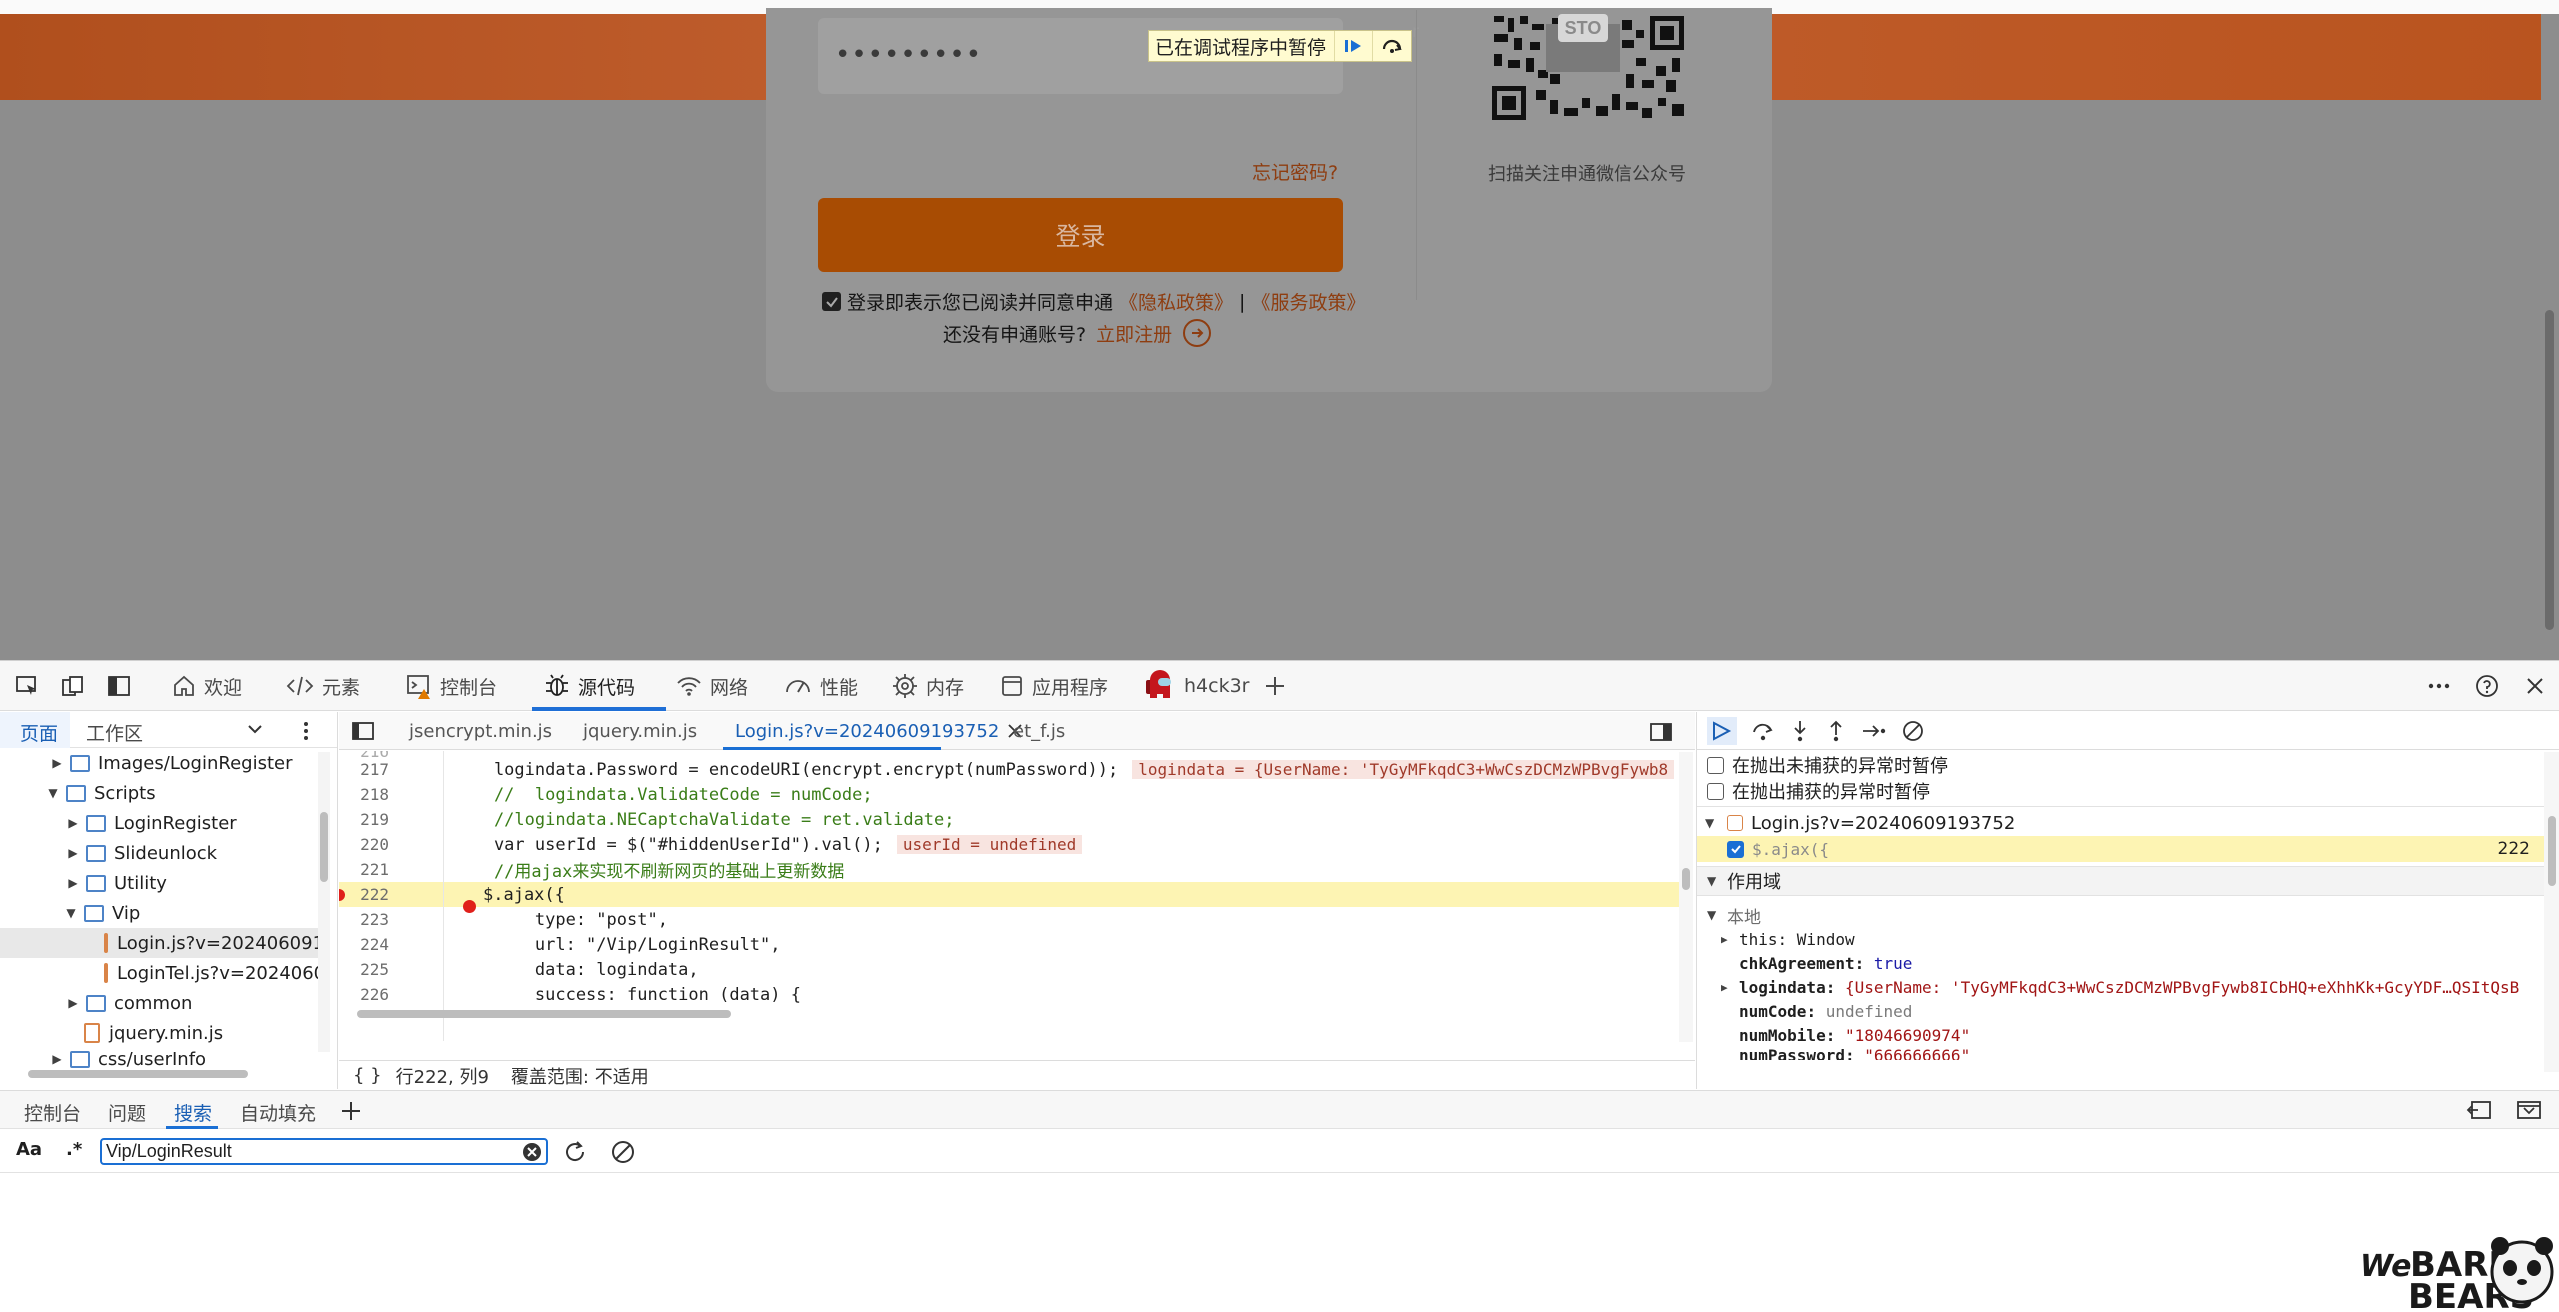 This screenshot has width=2559, height=1312. Describe the element at coordinates (324, 1151) in the screenshot. I see `search-input` at that location.